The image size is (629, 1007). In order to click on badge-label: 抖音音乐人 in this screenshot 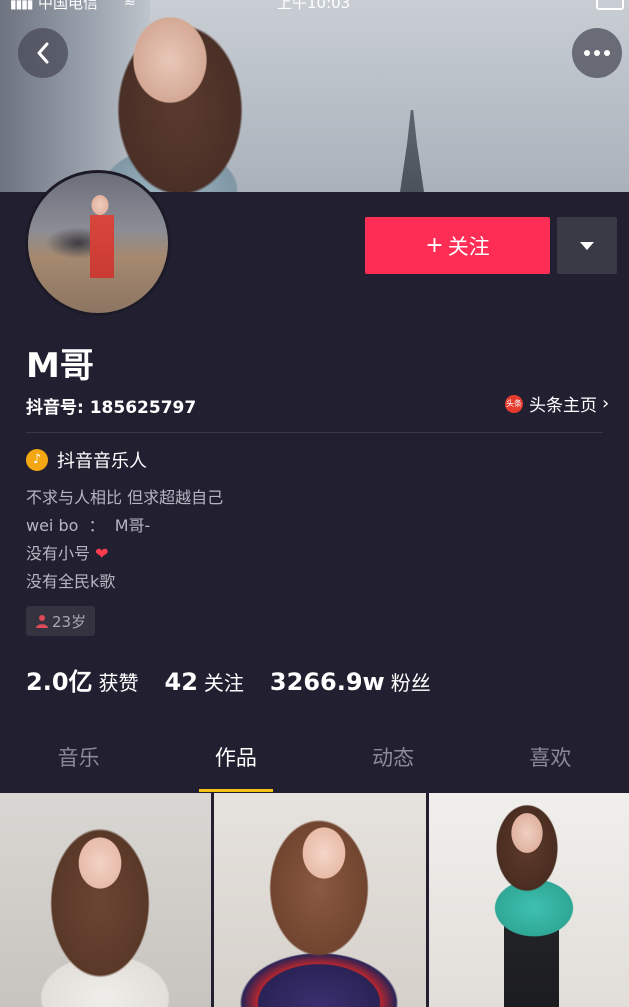, I will do `click(102, 461)`.